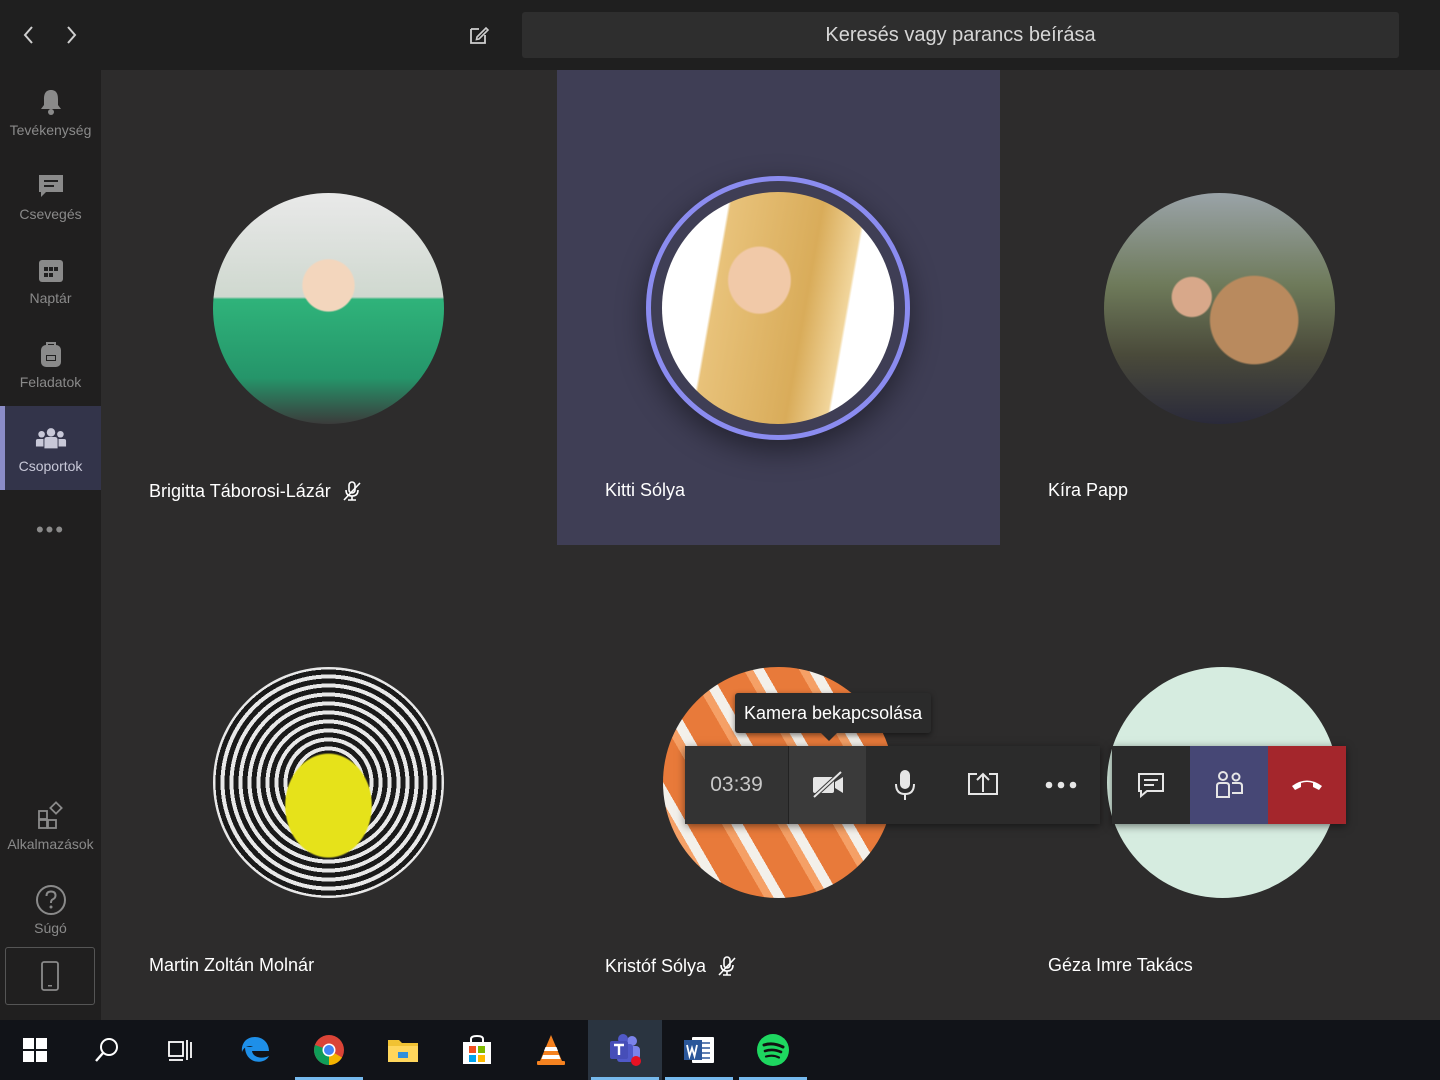  I want to click on search-icon, so click(106, 1050).